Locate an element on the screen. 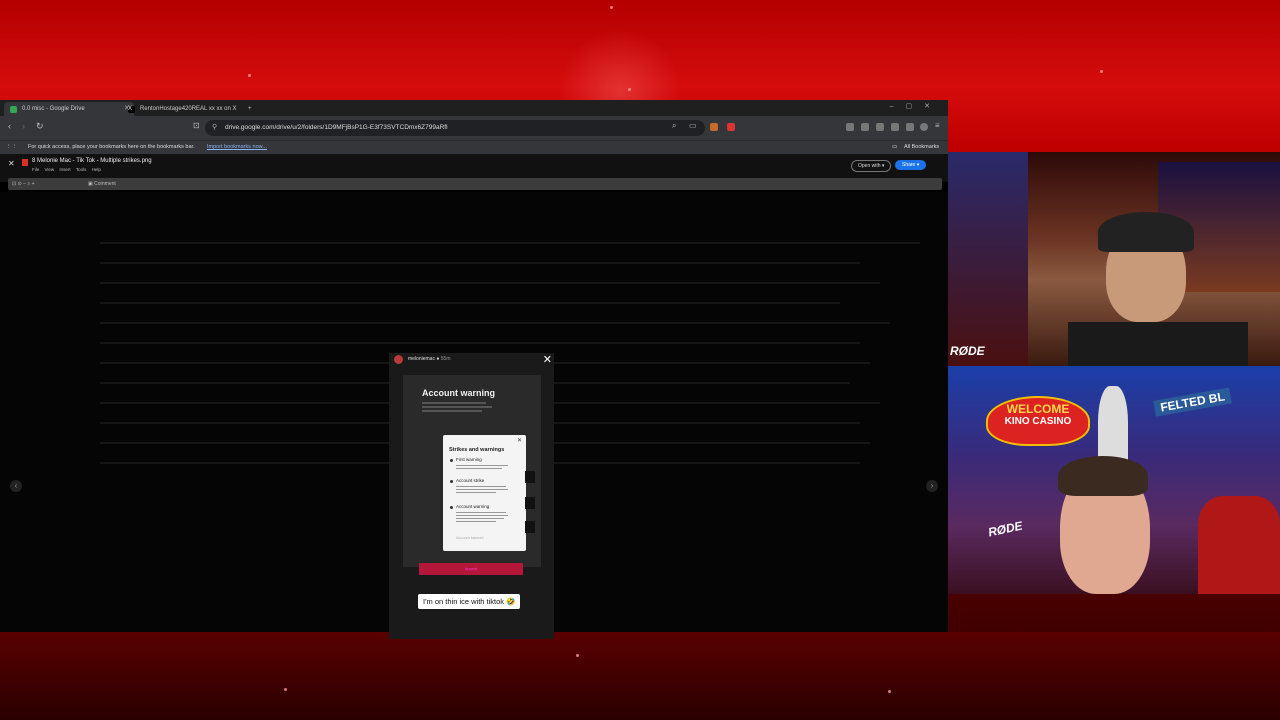  viewer-toolbar: ⊡ ⊙ − ⌕ + ▣ Comment is located at coordinates (475, 184).